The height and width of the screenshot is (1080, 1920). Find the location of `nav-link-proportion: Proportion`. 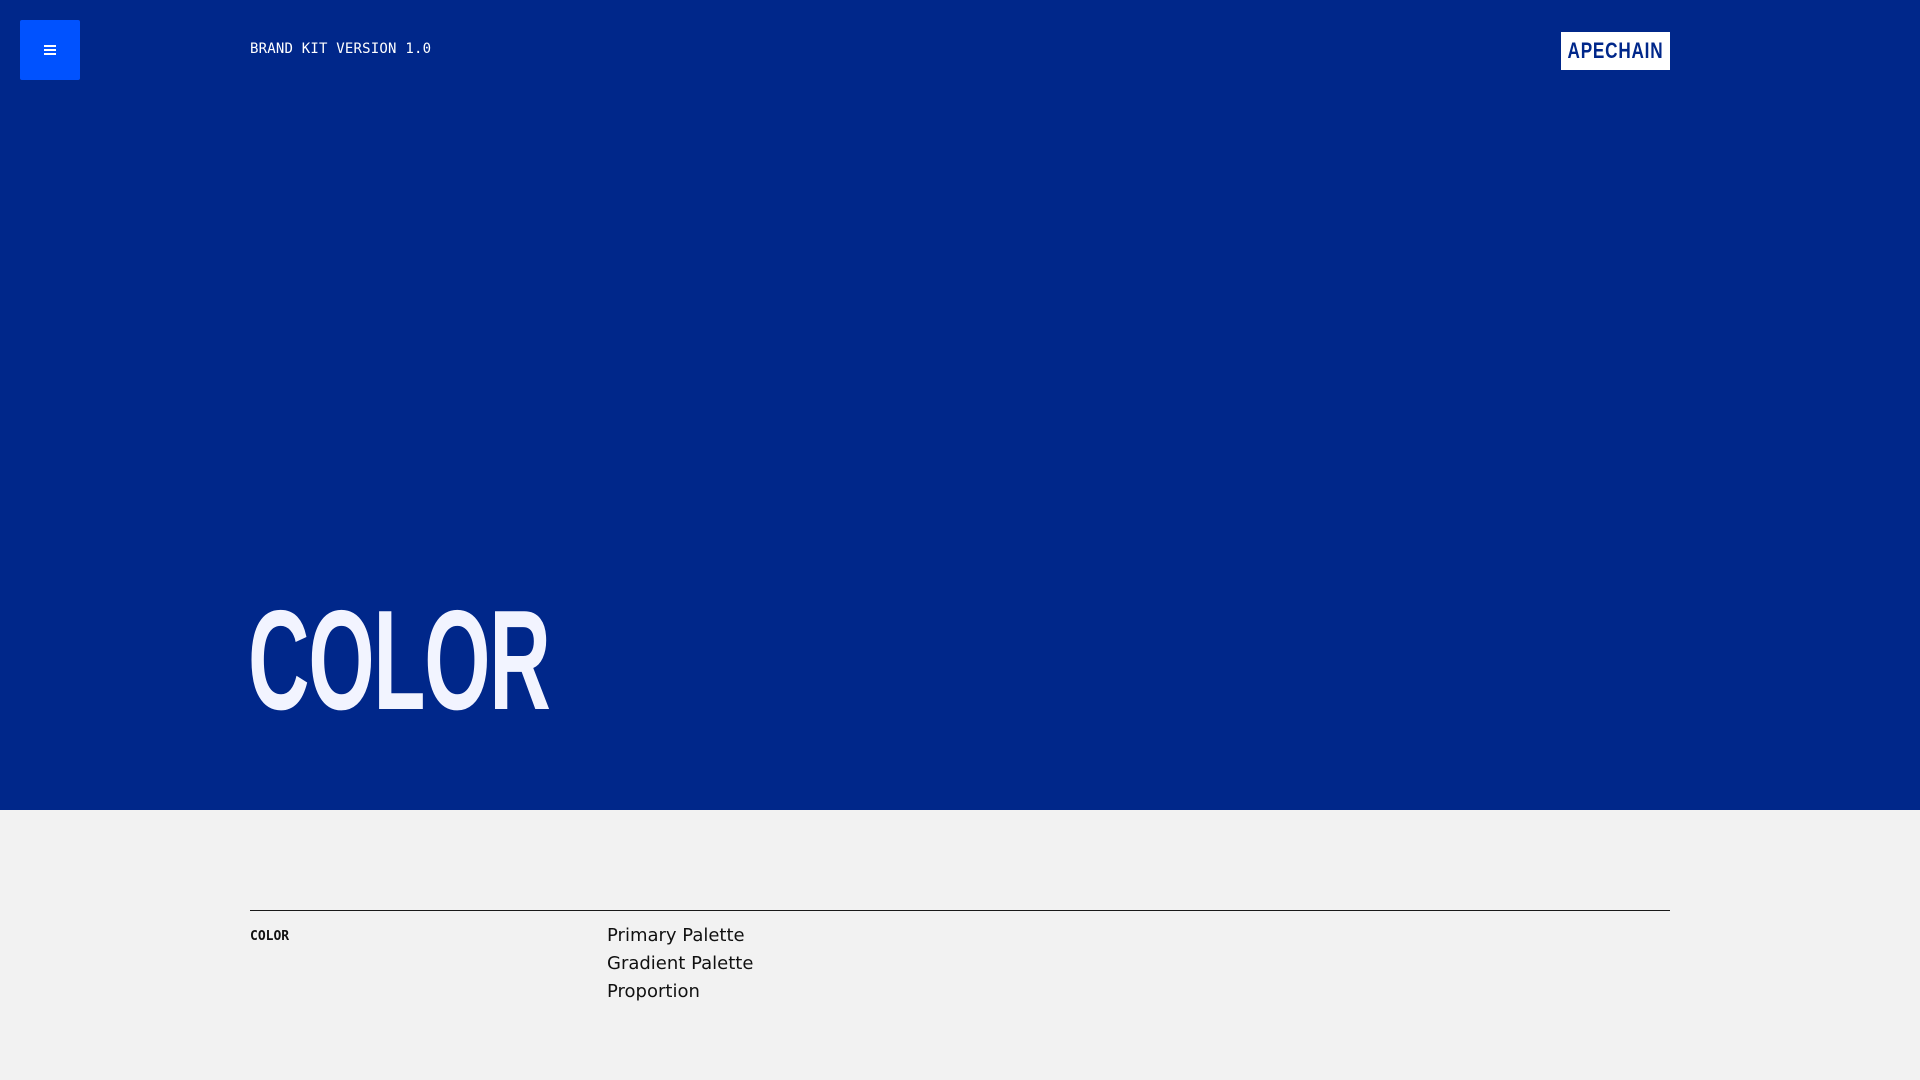

nav-link-proportion: Proportion is located at coordinates (680, 992).